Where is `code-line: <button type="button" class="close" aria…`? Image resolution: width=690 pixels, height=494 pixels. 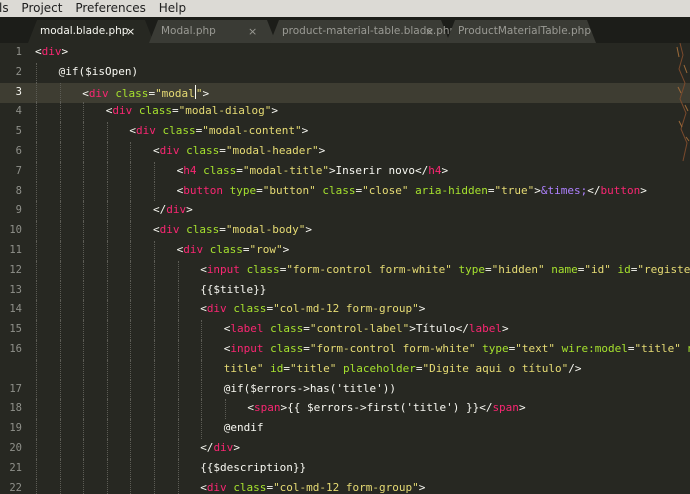
code-line: <button type="button" class="close" aria… is located at coordinates (345, 190).